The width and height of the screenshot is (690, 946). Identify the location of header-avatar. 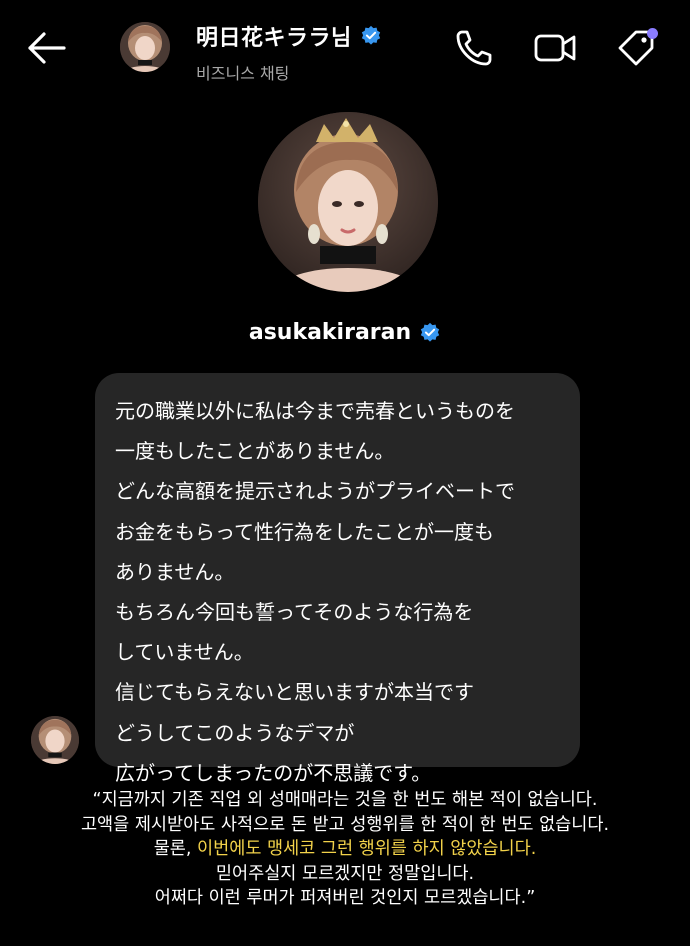
(145, 47).